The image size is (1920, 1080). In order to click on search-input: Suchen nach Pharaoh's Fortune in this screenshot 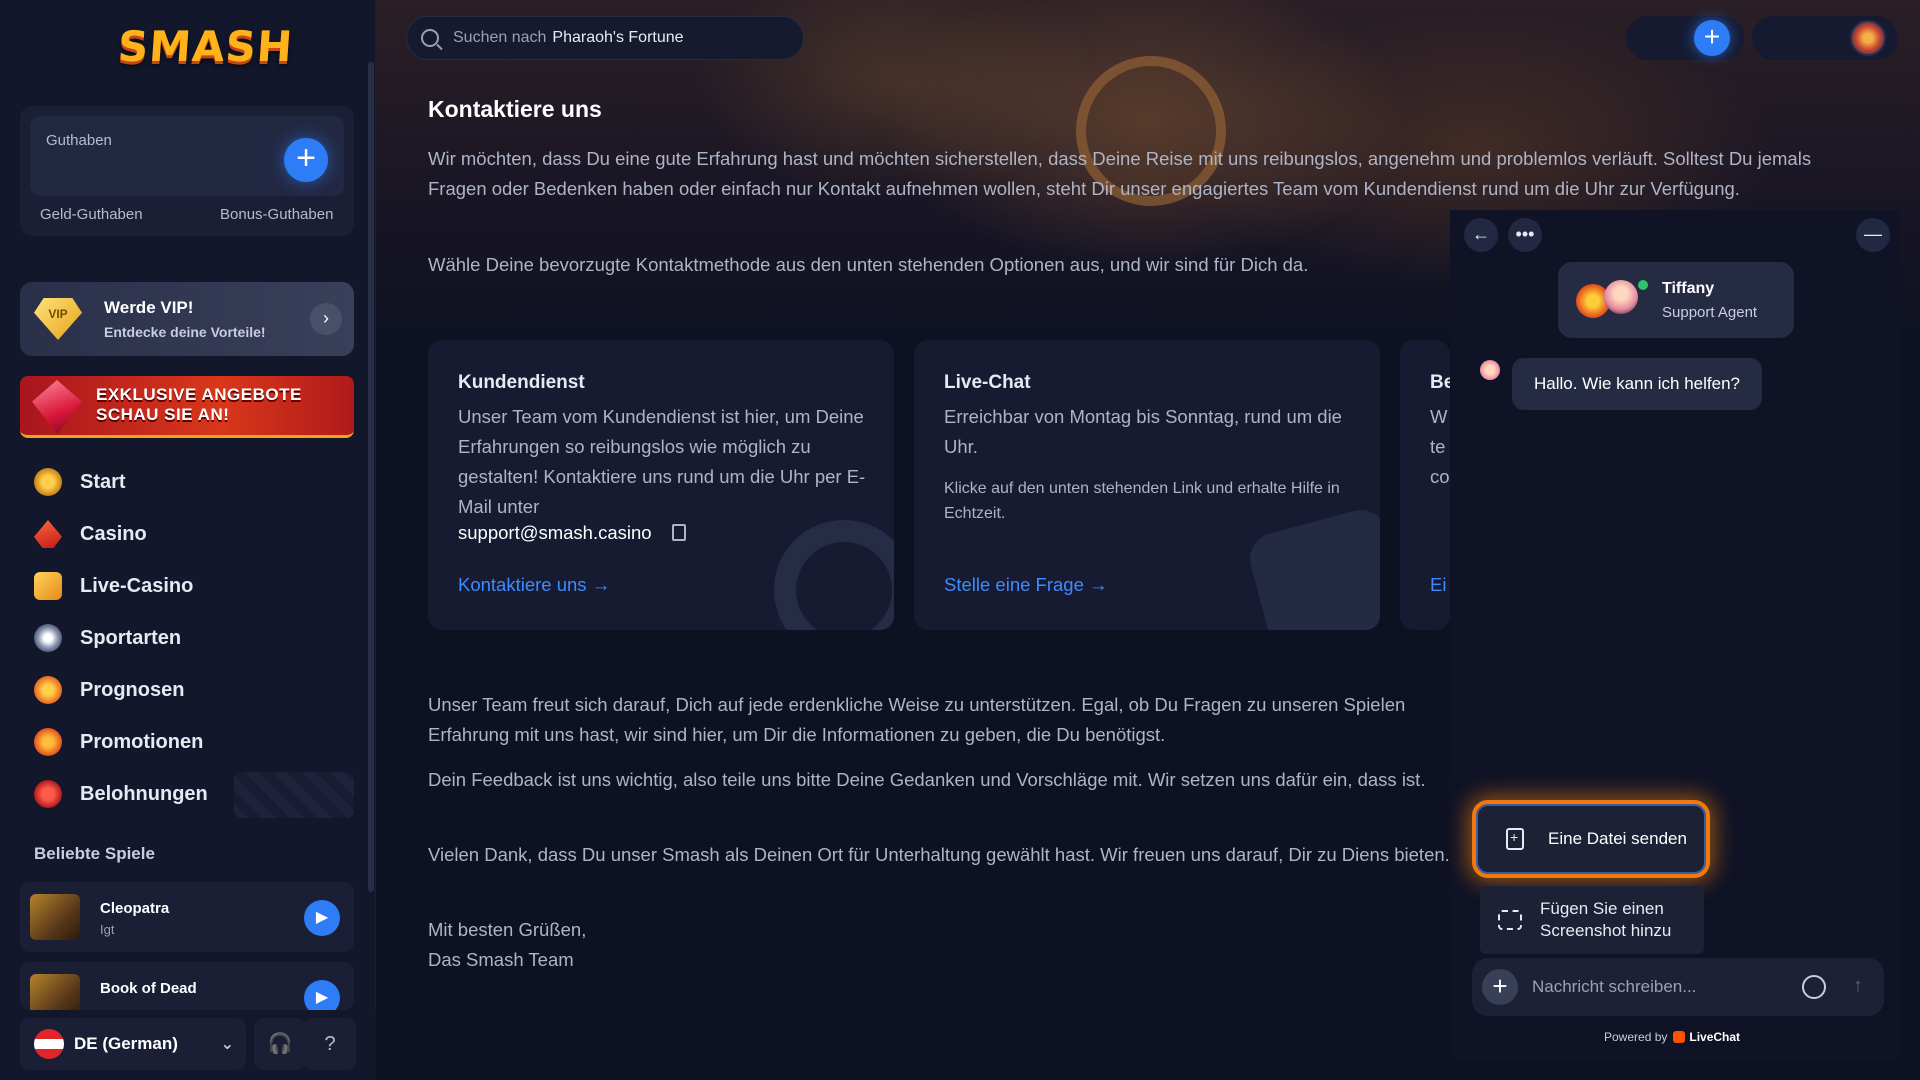, I will do `click(605, 38)`.